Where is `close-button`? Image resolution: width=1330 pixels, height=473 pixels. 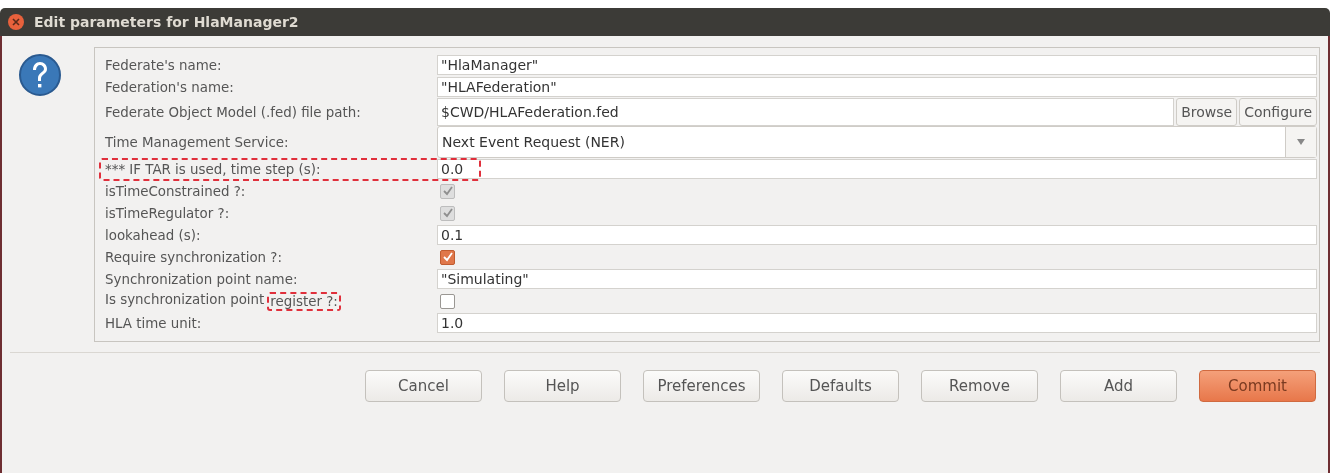 close-button is located at coordinates (16, 22).